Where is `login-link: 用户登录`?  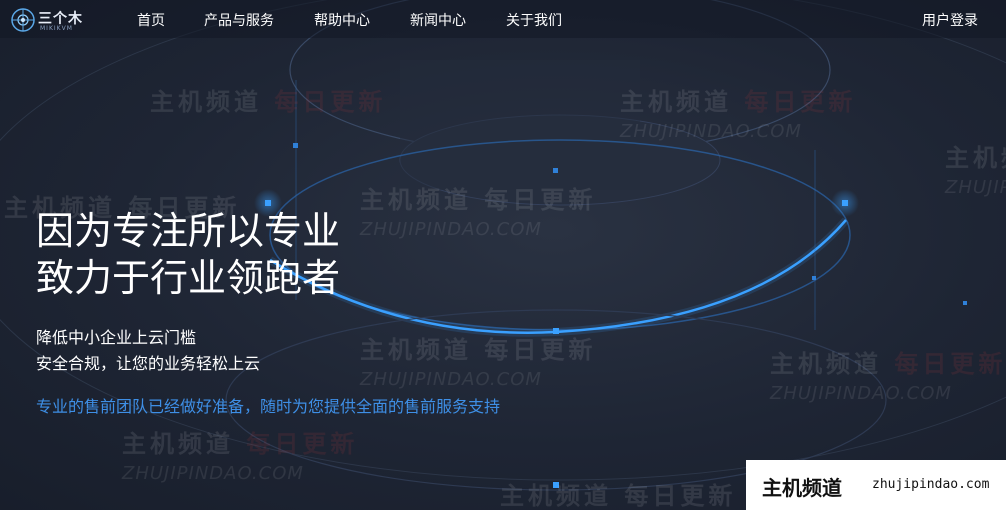 login-link: 用户登录 is located at coordinates (950, 20).